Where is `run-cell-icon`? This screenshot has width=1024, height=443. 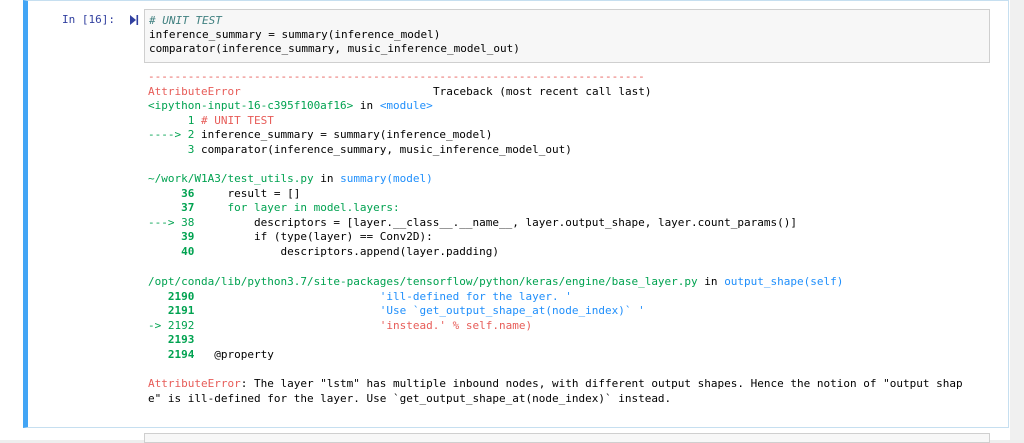 run-cell-icon is located at coordinates (134, 20).